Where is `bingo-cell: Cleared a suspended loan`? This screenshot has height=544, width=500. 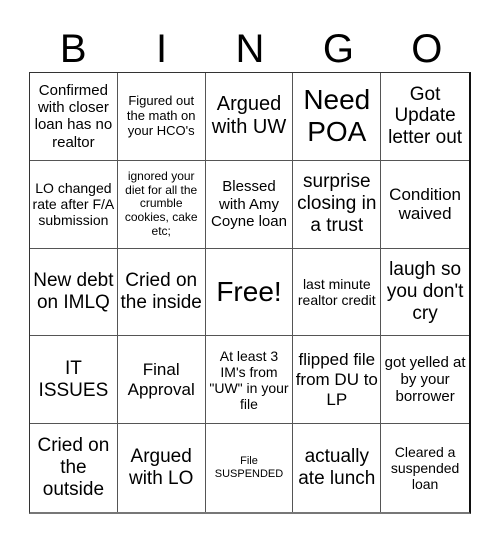 bingo-cell: Cleared a suspended loan is located at coordinates (425, 468).